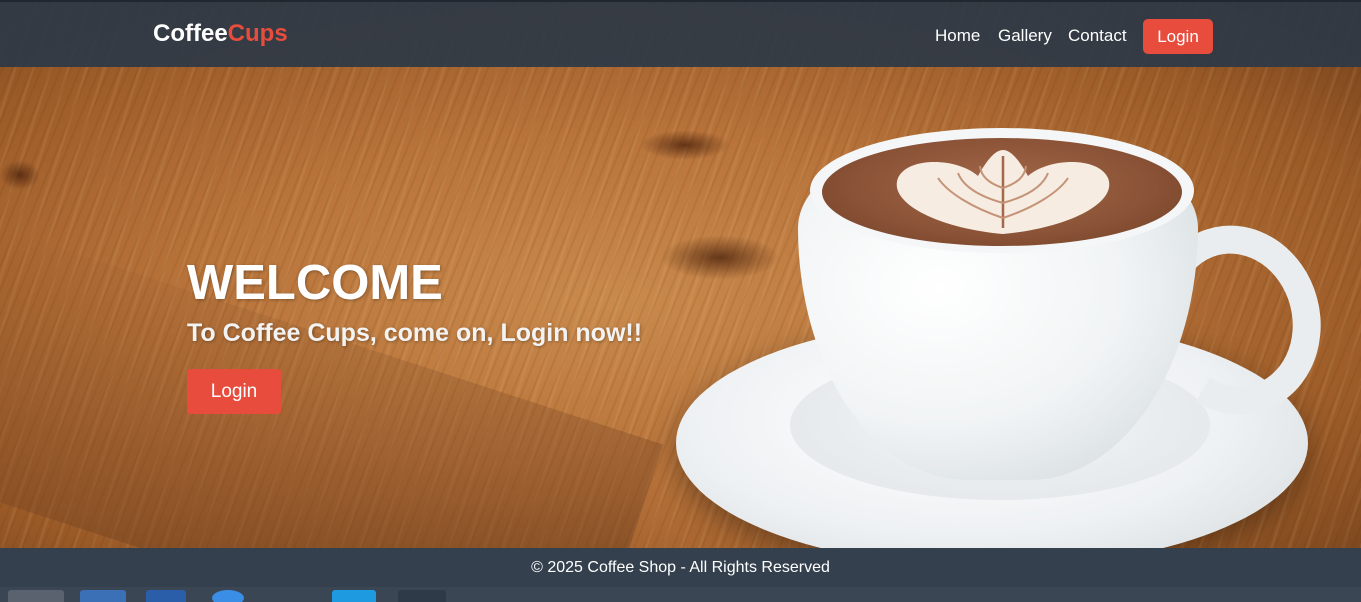  I want to click on footer-copyright: © 2025 Coffee Shop - All Rights Reserved, so click(680, 567).